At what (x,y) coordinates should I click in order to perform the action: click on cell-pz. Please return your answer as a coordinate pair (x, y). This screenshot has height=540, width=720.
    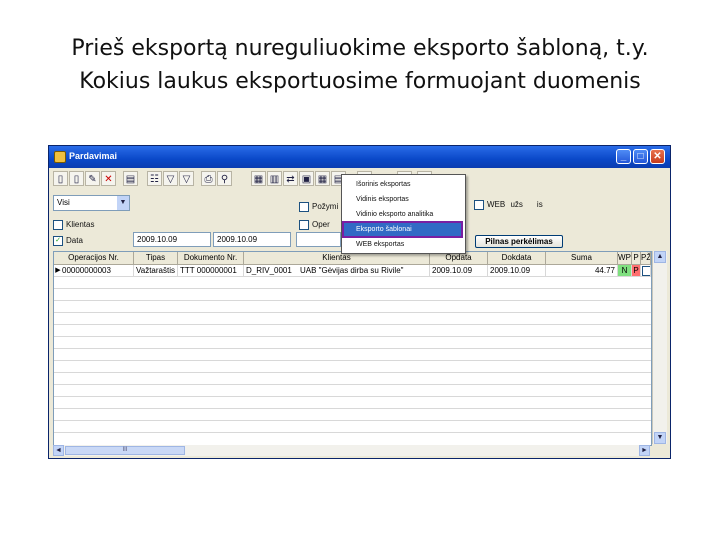
    Looking at the image, I should click on (646, 270).